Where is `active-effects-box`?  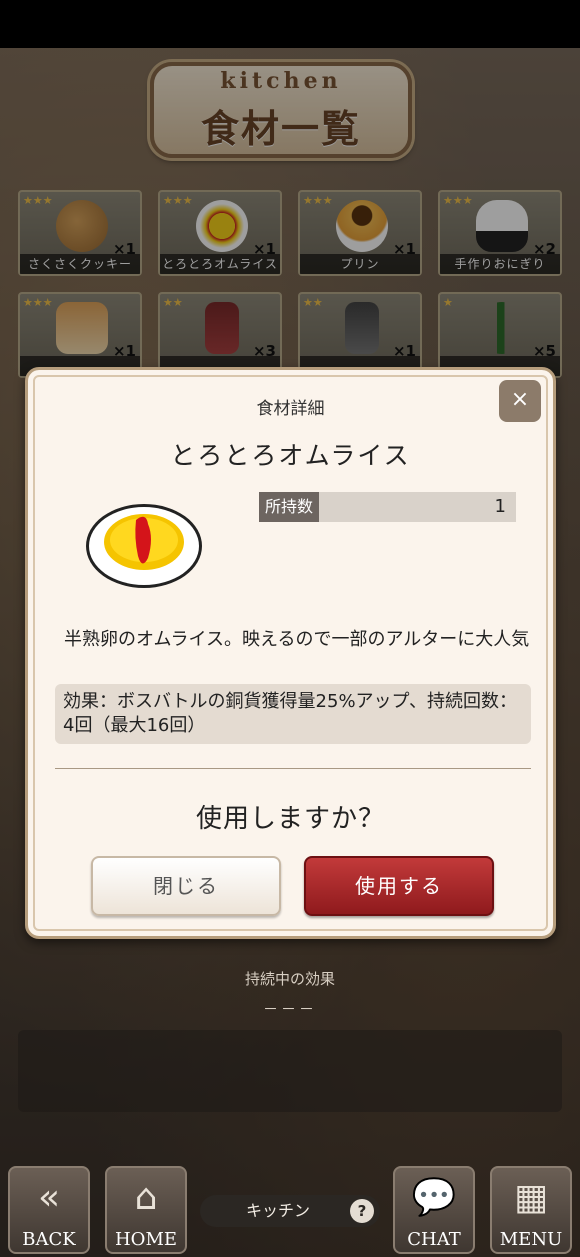
active-effects-box is located at coordinates (290, 1071).